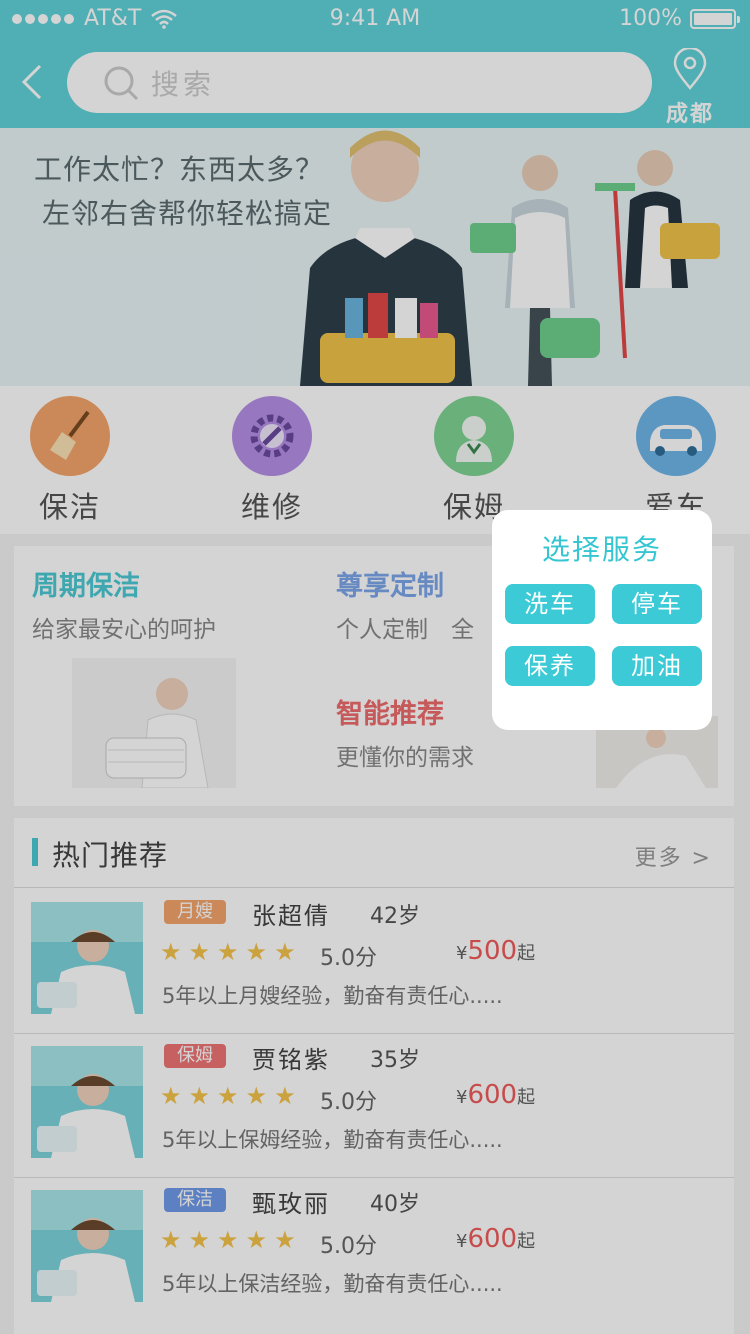 The width and height of the screenshot is (750, 1334). I want to click on parking-button: 停车, so click(657, 604).